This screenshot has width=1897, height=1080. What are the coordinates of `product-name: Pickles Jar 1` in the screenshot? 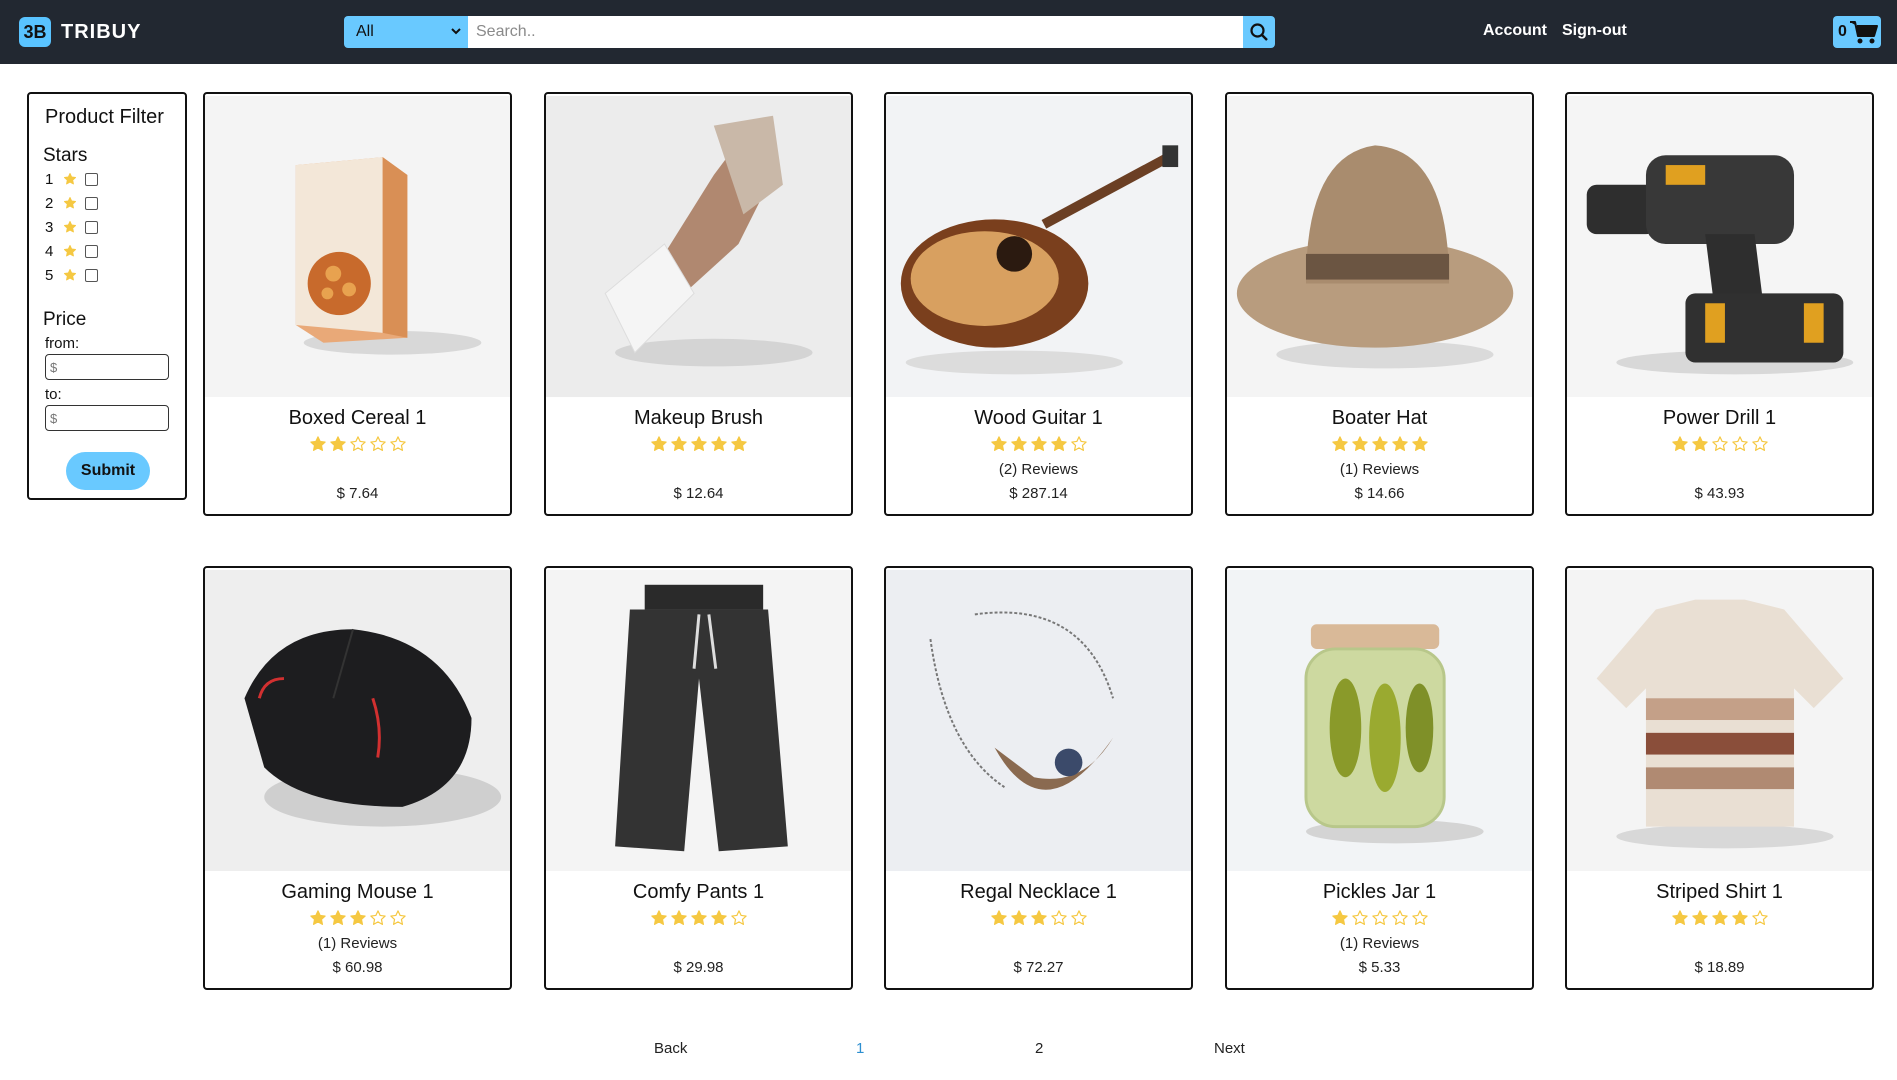 It's located at (1379, 894).